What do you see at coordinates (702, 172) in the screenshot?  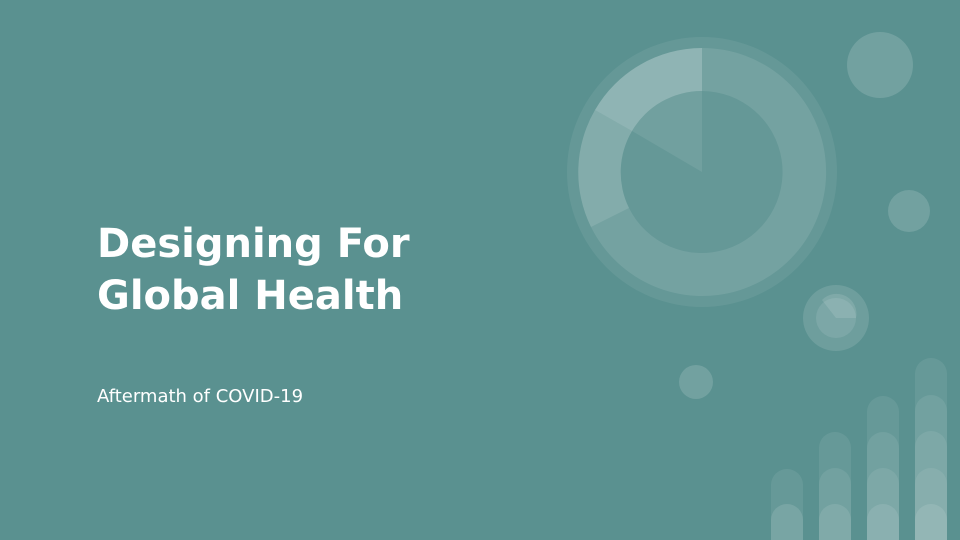 I see `large-donut-icon` at bounding box center [702, 172].